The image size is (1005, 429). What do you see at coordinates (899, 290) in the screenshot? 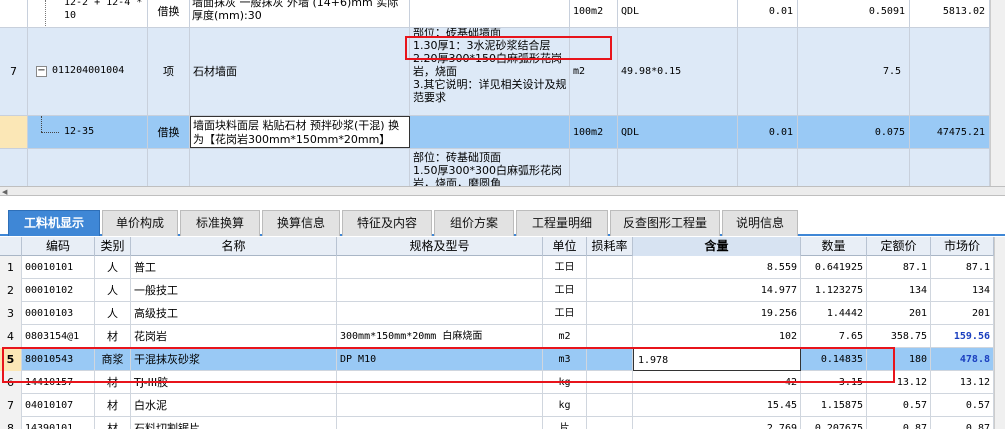
I see `material-quota-price: 134` at bounding box center [899, 290].